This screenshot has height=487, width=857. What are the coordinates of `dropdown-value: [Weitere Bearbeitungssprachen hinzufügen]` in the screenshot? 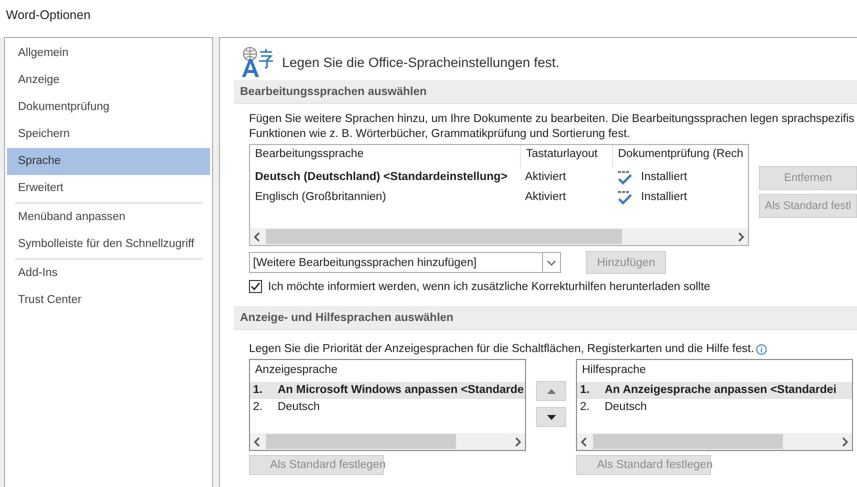 It's located at (365, 262).